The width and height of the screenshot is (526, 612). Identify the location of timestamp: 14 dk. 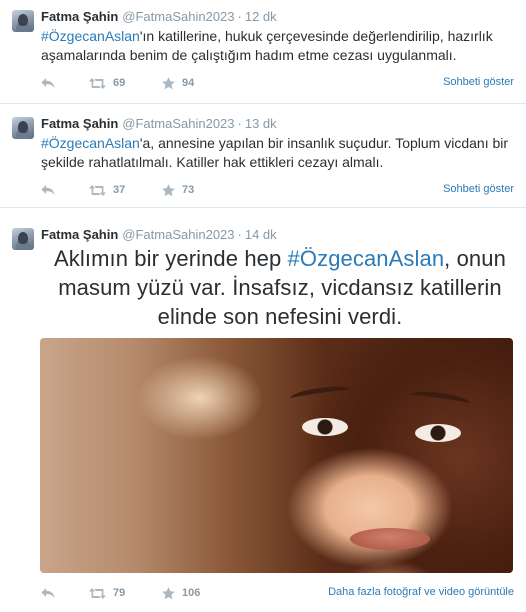
(261, 234).